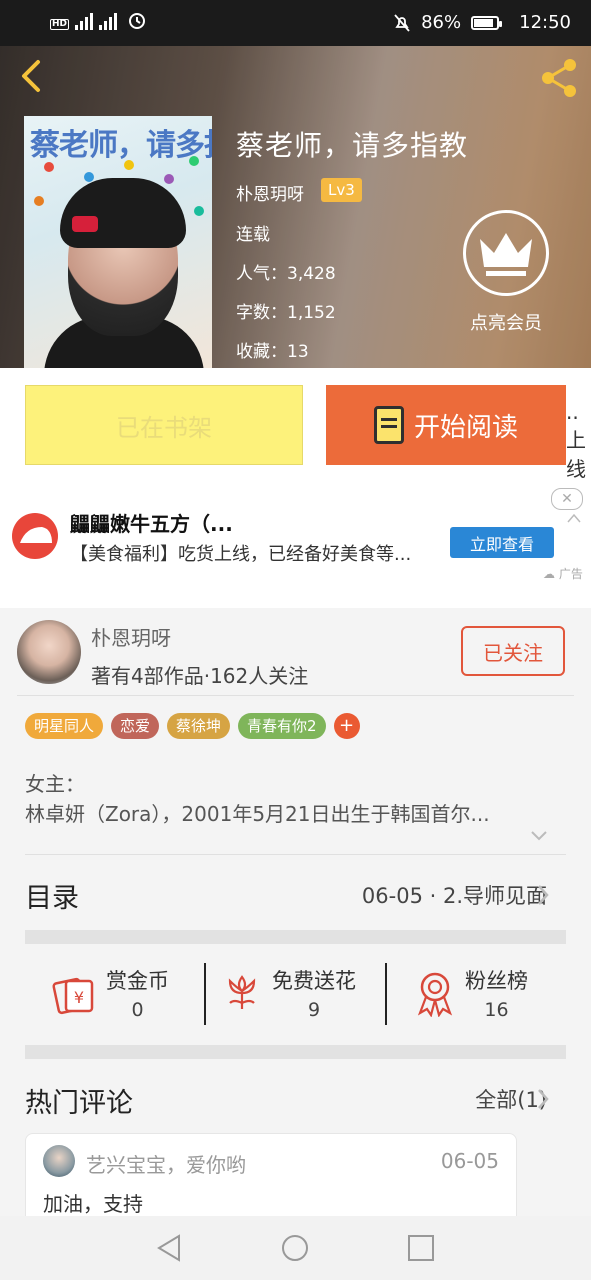  What do you see at coordinates (93, 1204) in the screenshot?
I see `comment-text: 加油，支持` at bounding box center [93, 1204].